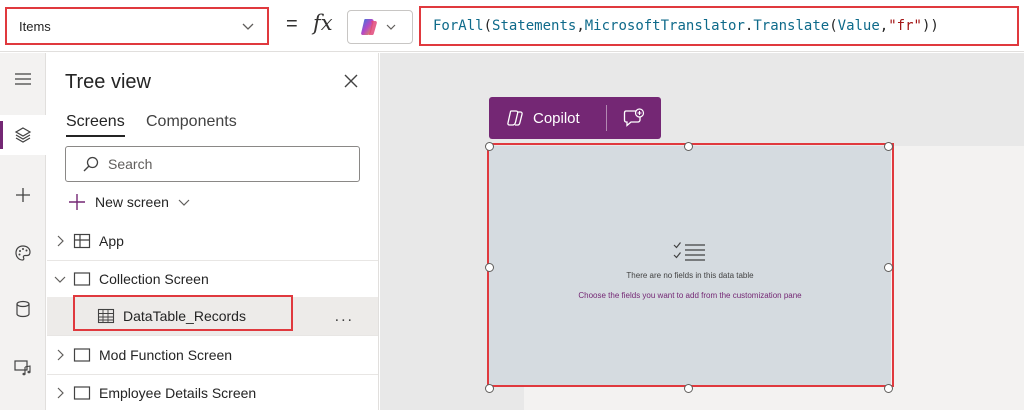 The image size is (1024, 410). I want to click on tree-item-label: Employee Details Screen, so click(178, 393).